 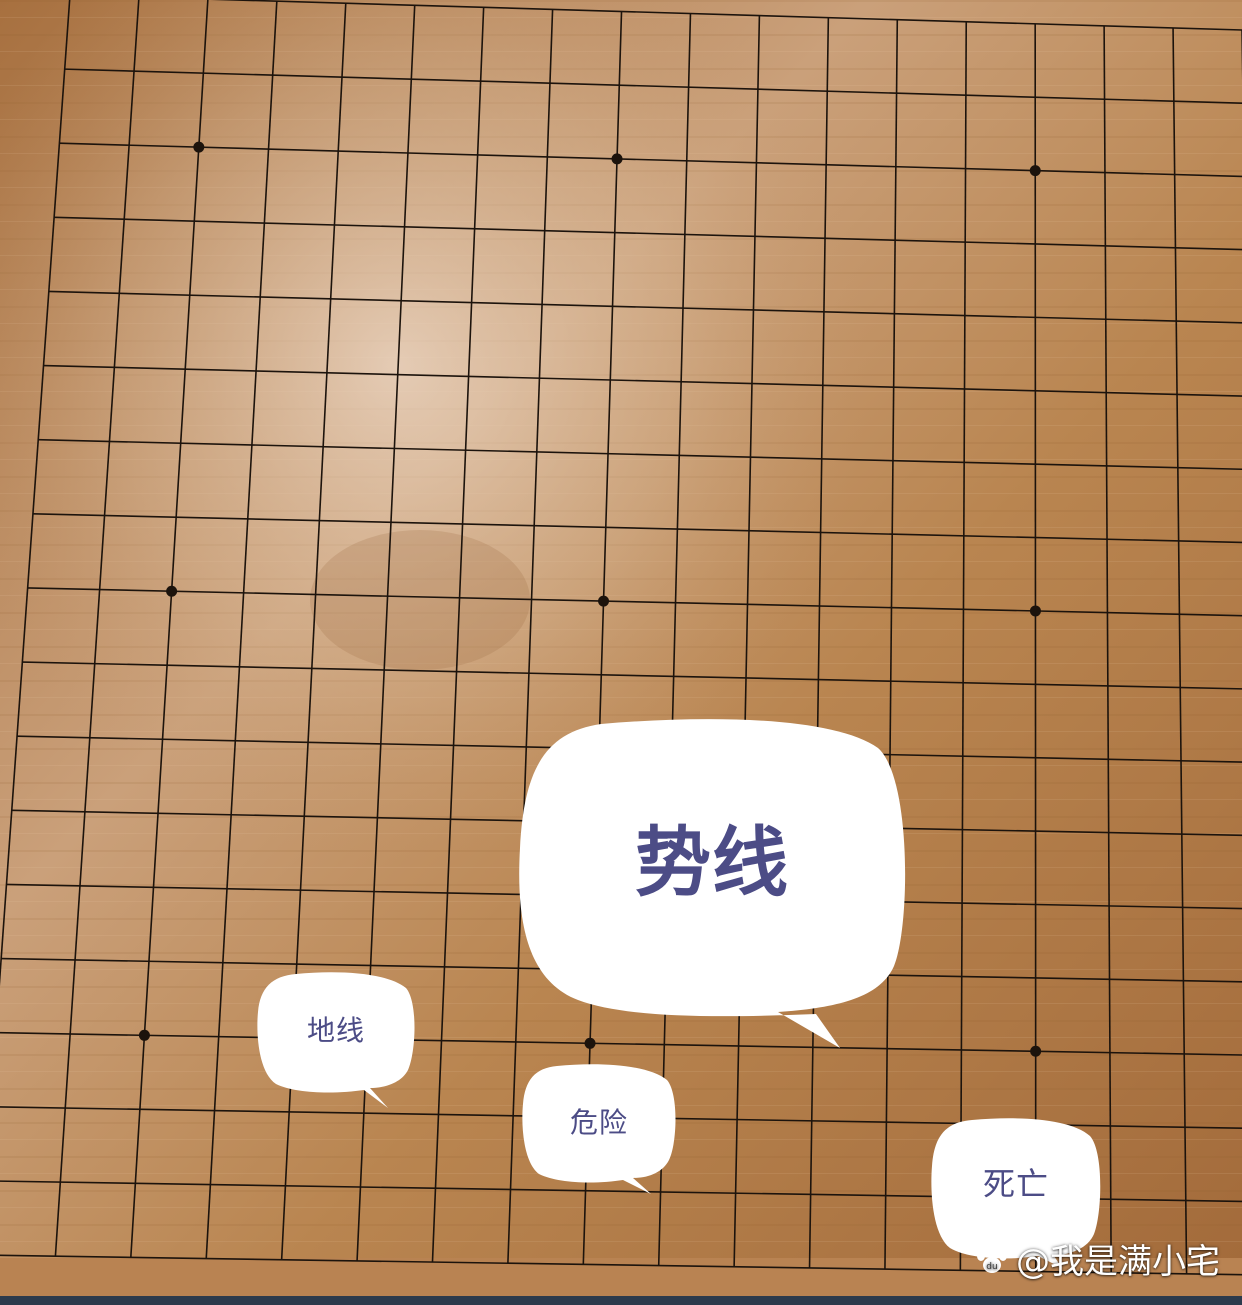 I want to click on label-di-xian: 地线, so click(x=335, y=1030).